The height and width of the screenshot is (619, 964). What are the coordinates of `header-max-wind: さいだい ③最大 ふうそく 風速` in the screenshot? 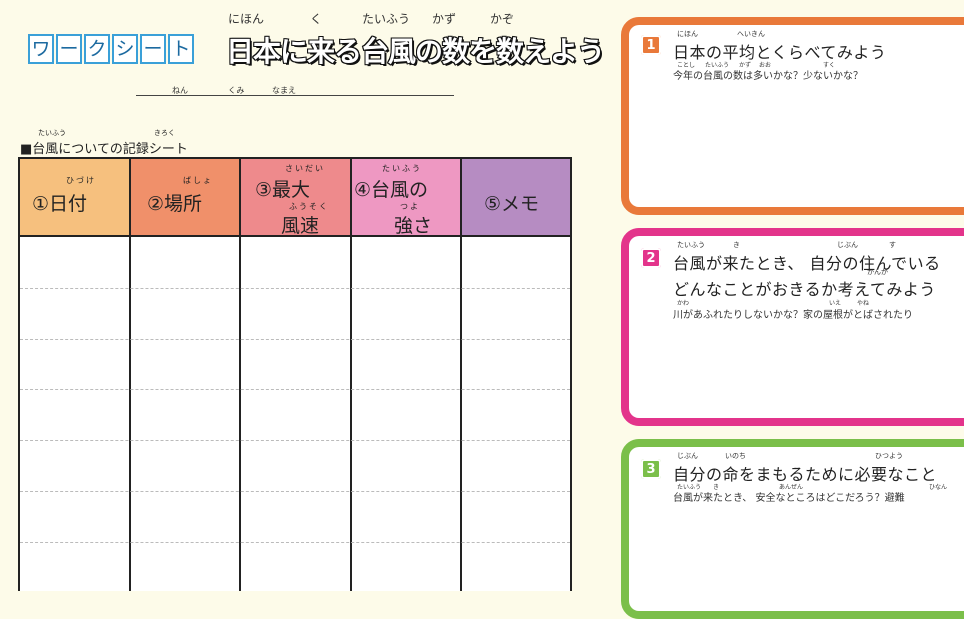 It's located at (296, 198).